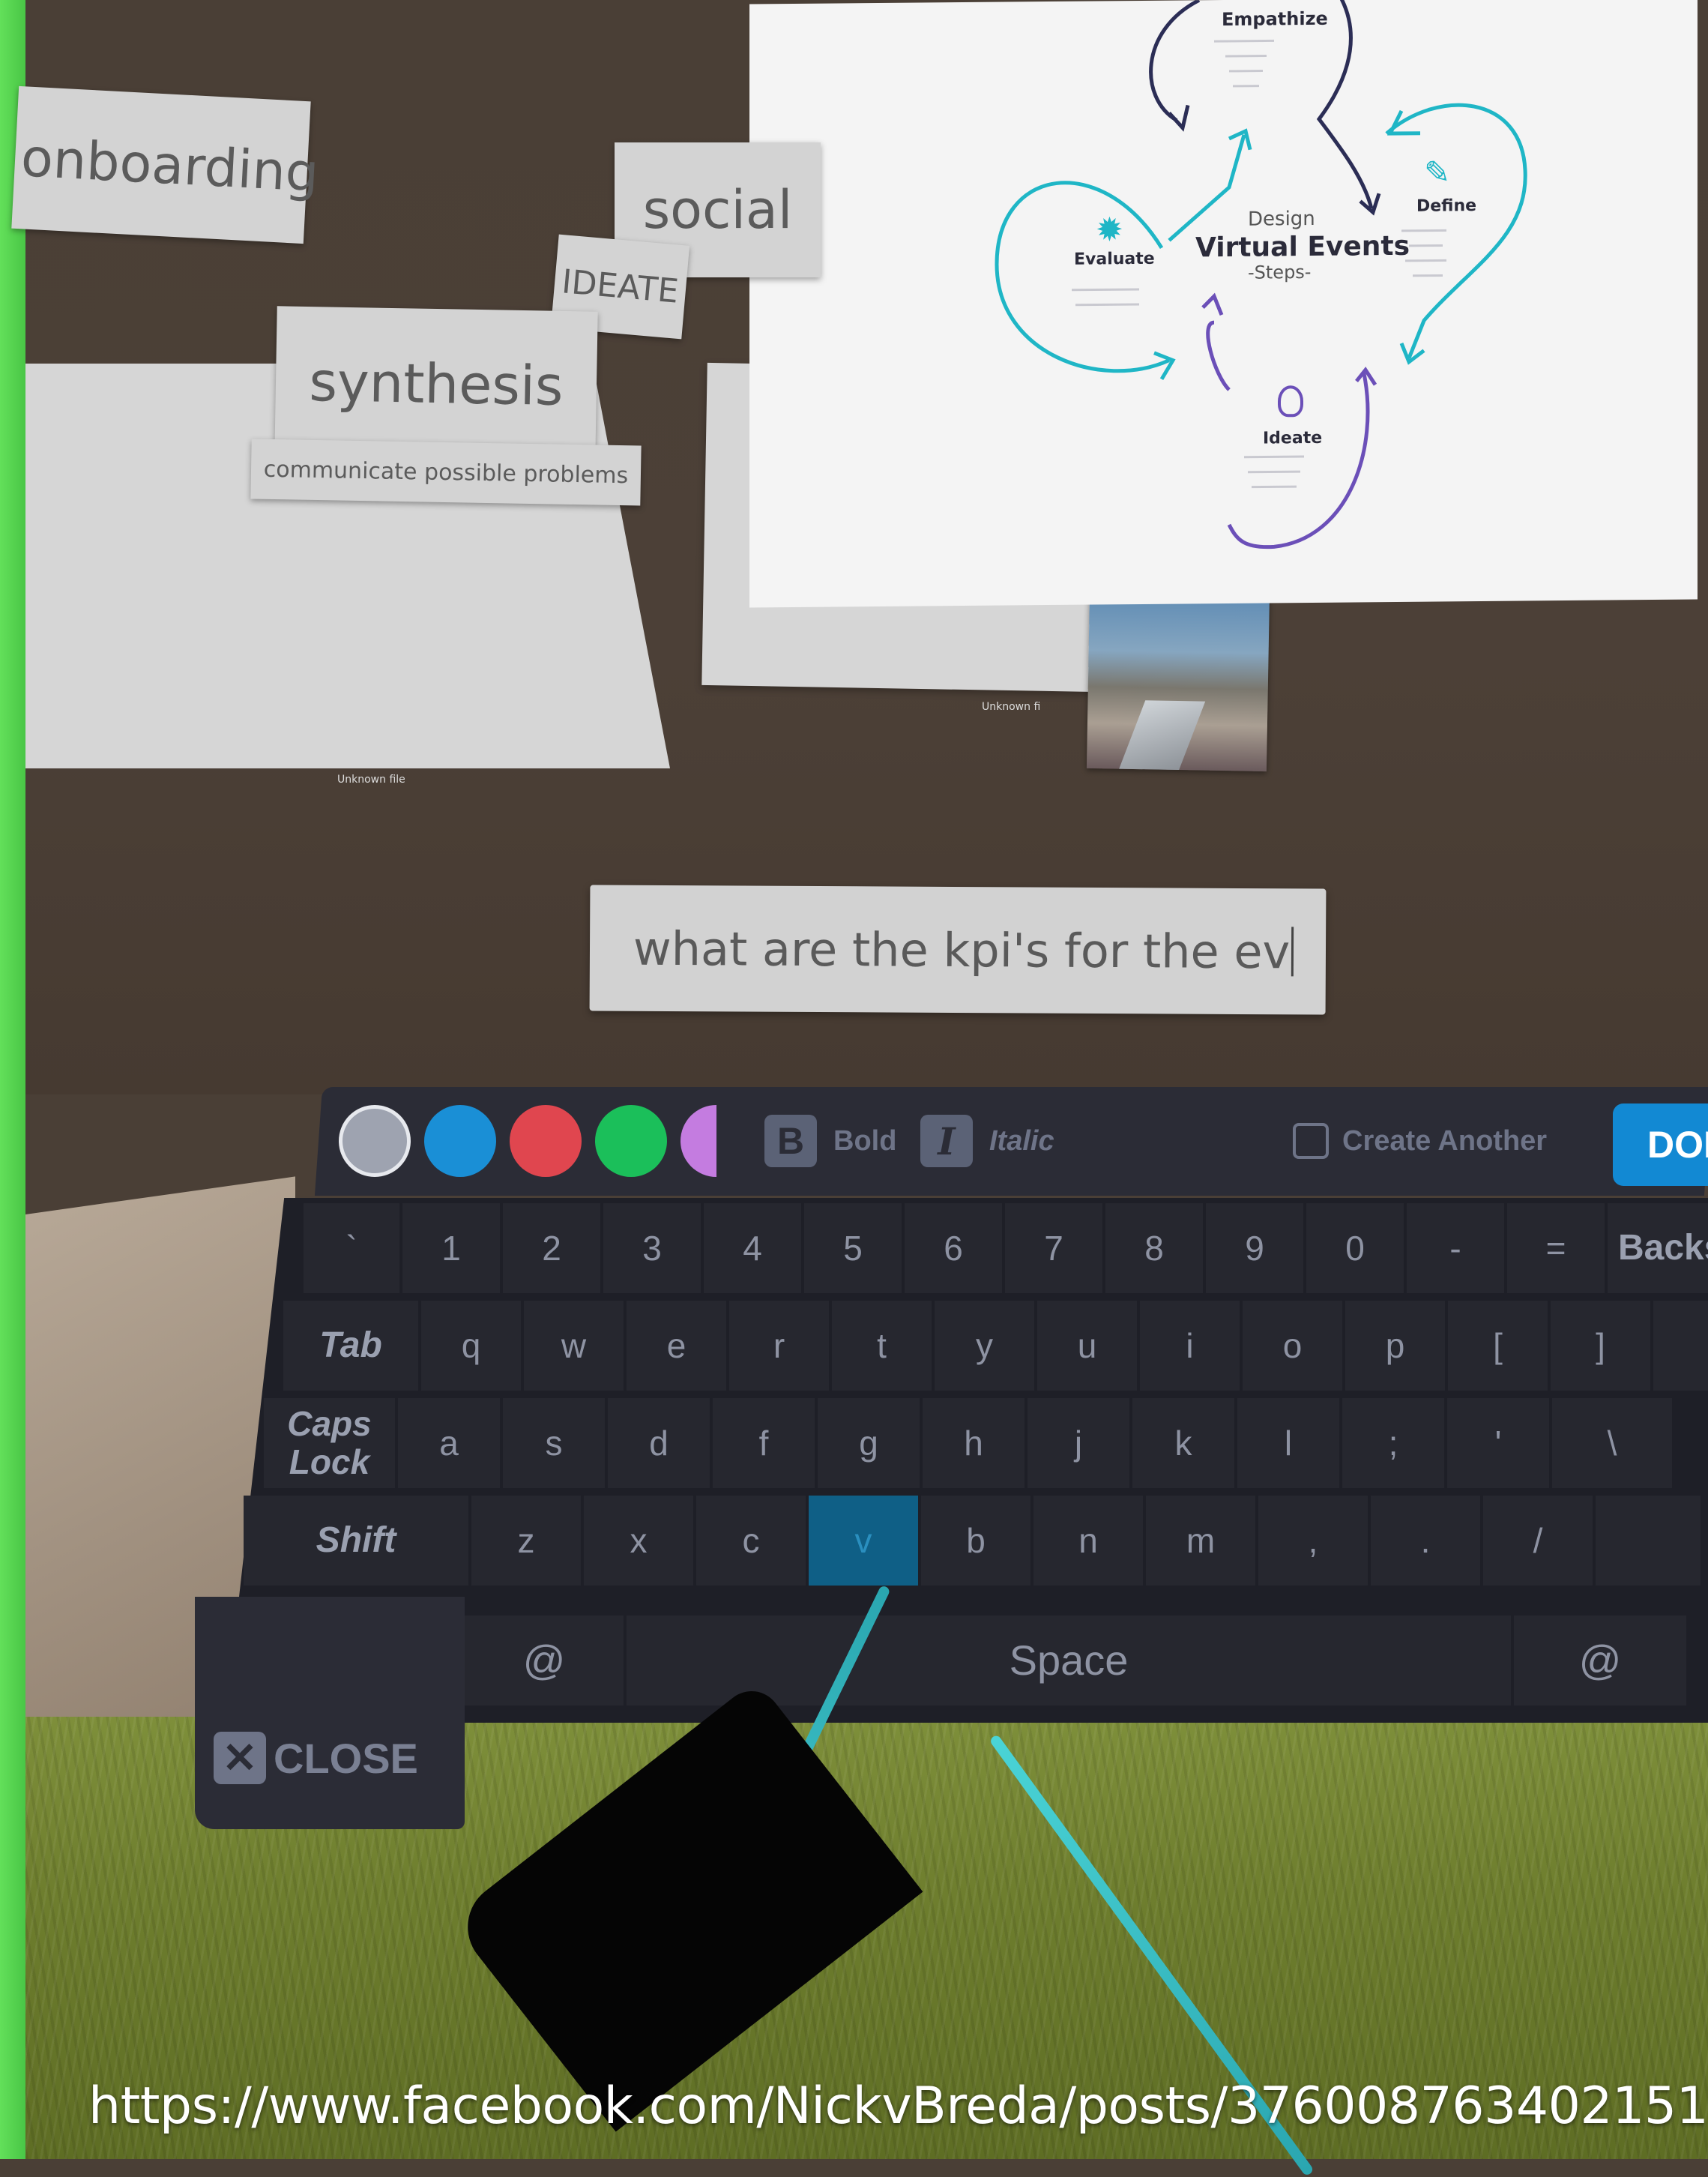  Describe the element at coordinates (1446, 206) in the screenshot. I see `diagram-define-label: Define` at that location.